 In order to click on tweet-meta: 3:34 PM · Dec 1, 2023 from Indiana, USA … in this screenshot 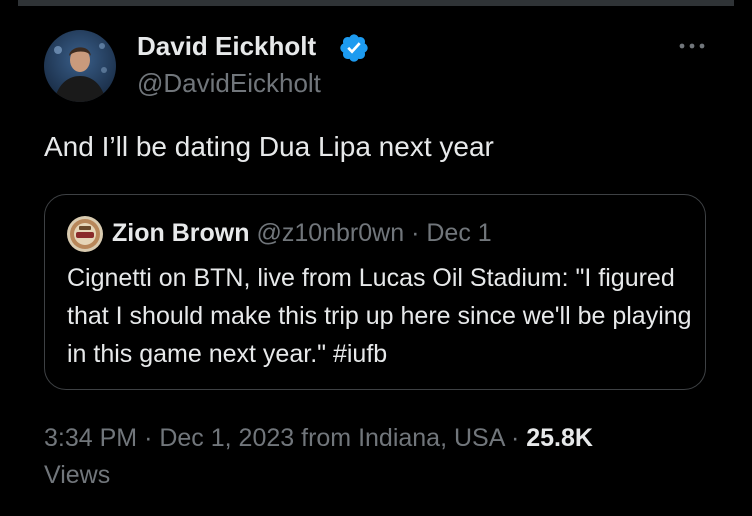, I will do `click(318, 438)`.